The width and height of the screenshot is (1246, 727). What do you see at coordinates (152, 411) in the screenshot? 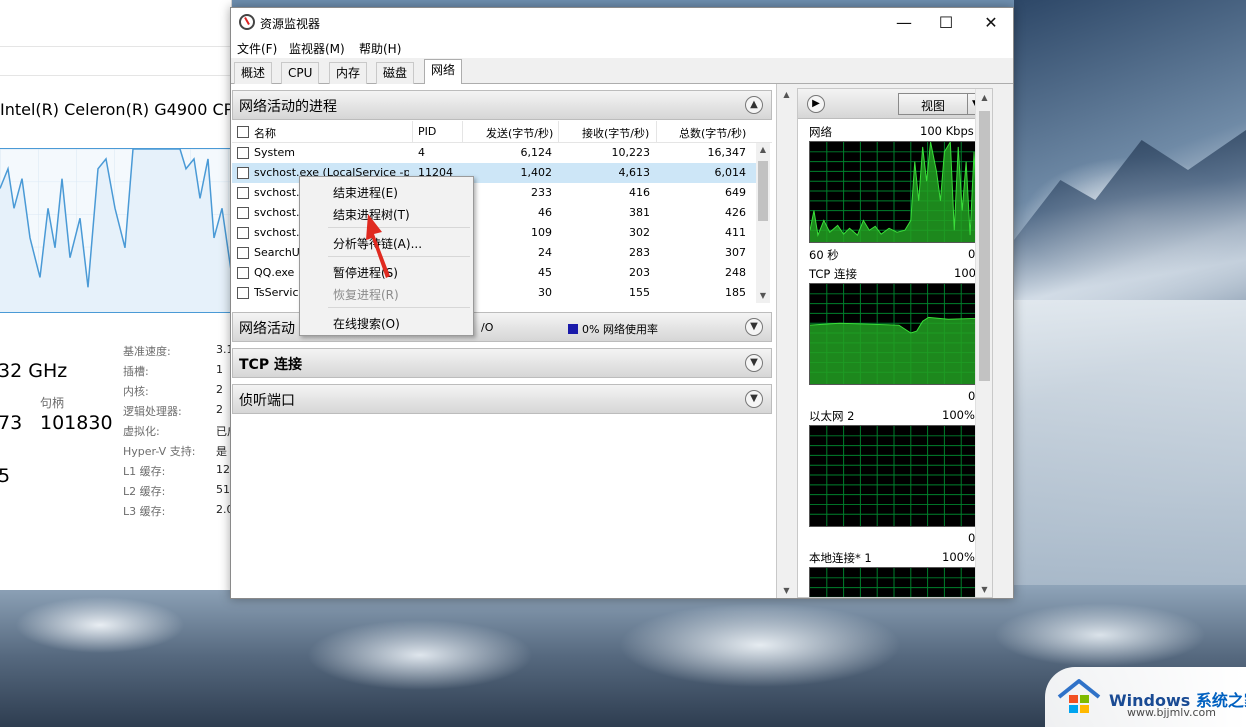
I see `spec-label: 逻辑处理器:` at bounding box center [152, 411].